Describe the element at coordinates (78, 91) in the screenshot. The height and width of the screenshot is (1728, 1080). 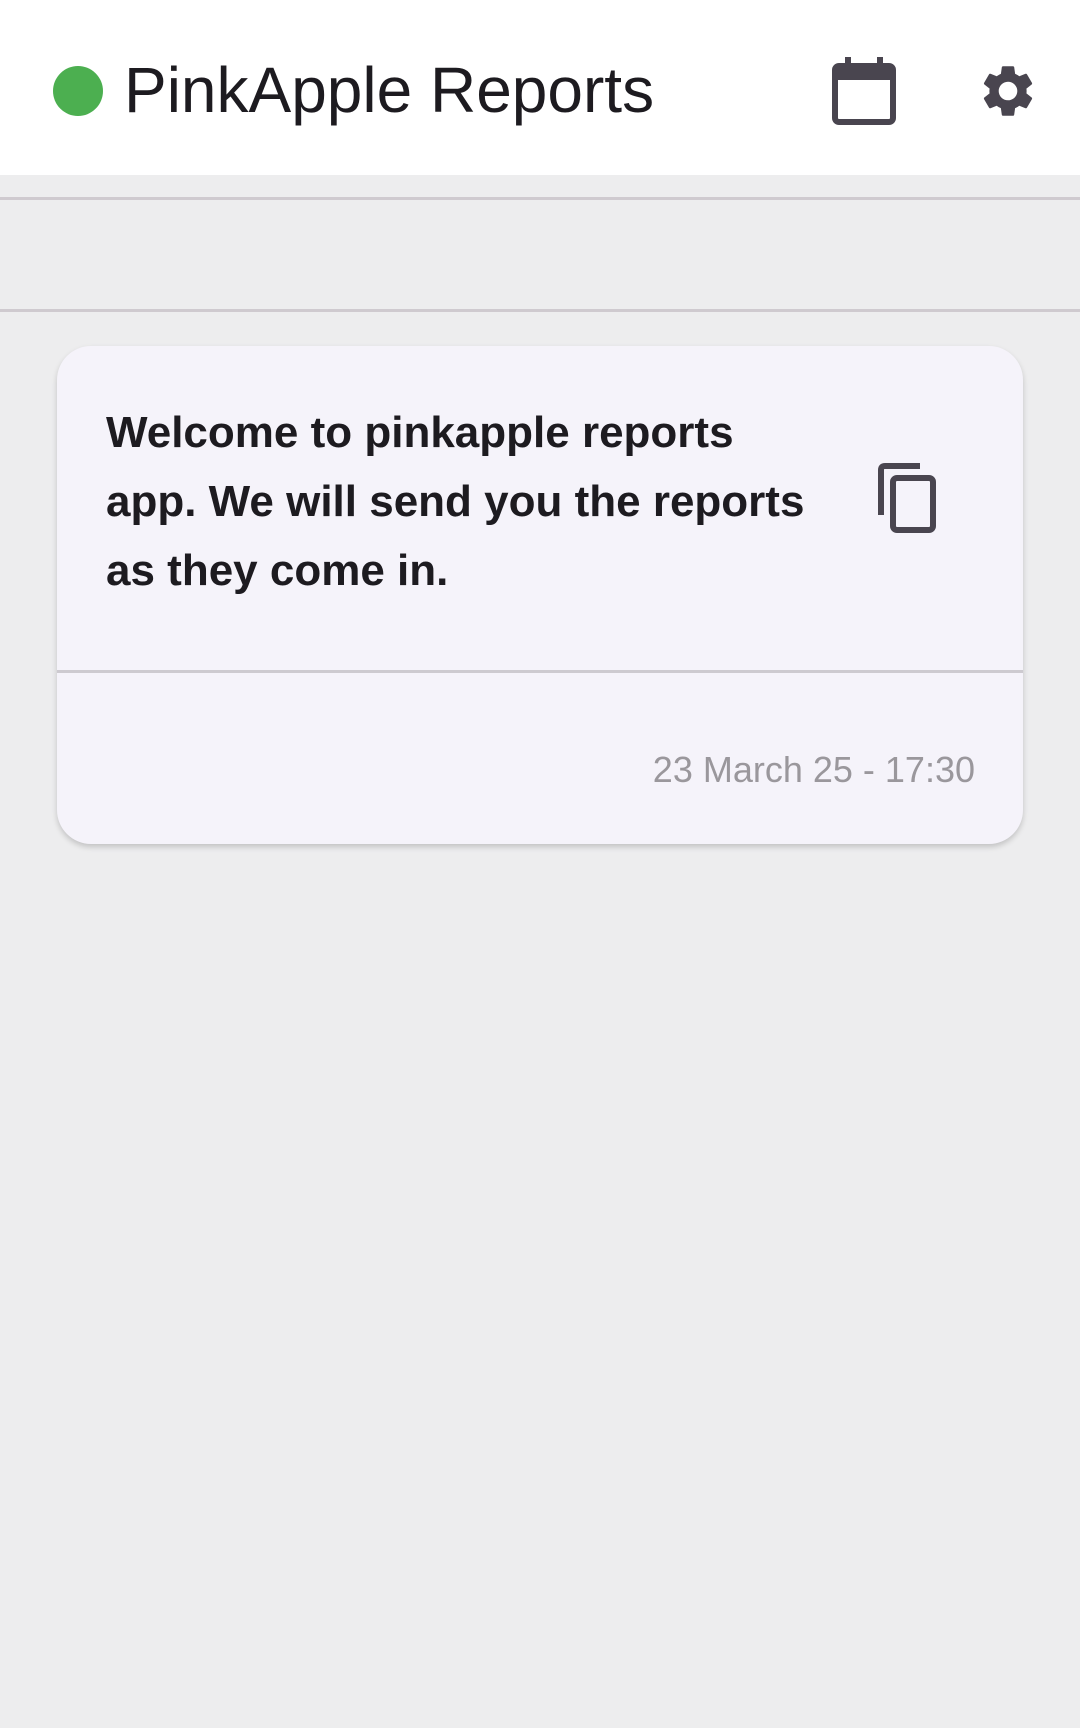
I see `status-indicator` at that location.